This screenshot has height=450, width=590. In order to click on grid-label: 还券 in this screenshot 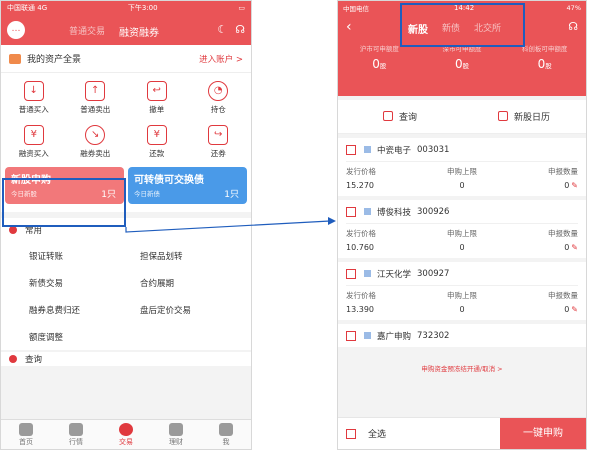, I will do `click(218, 153)`.